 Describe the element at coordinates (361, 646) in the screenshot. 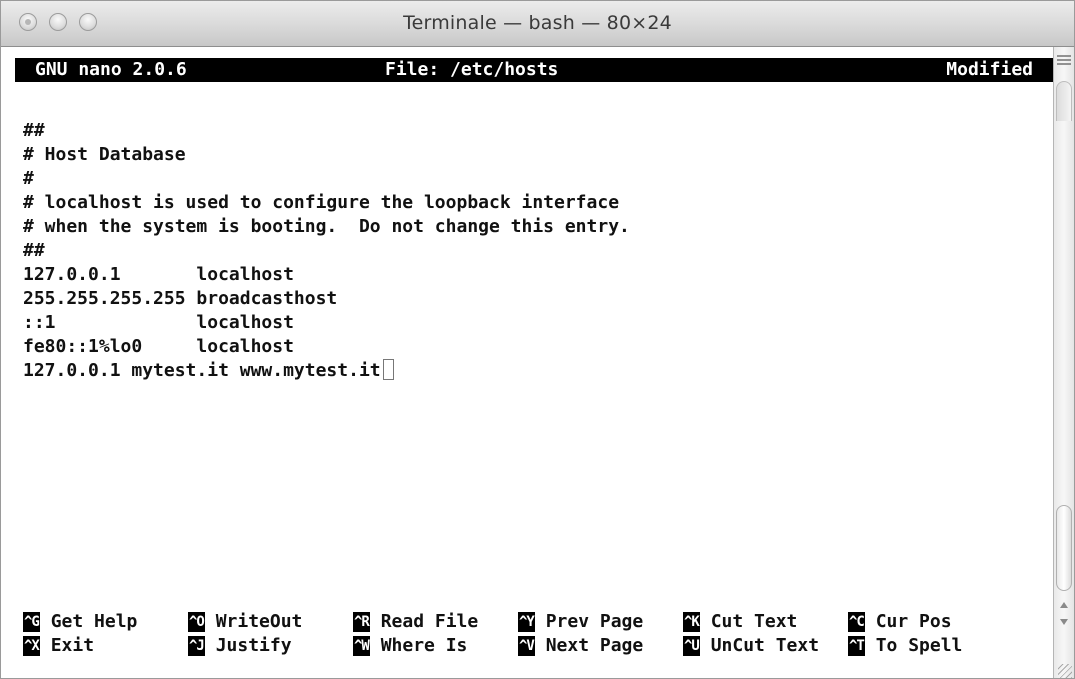

I see `shortcut-key: ^W` at that location.